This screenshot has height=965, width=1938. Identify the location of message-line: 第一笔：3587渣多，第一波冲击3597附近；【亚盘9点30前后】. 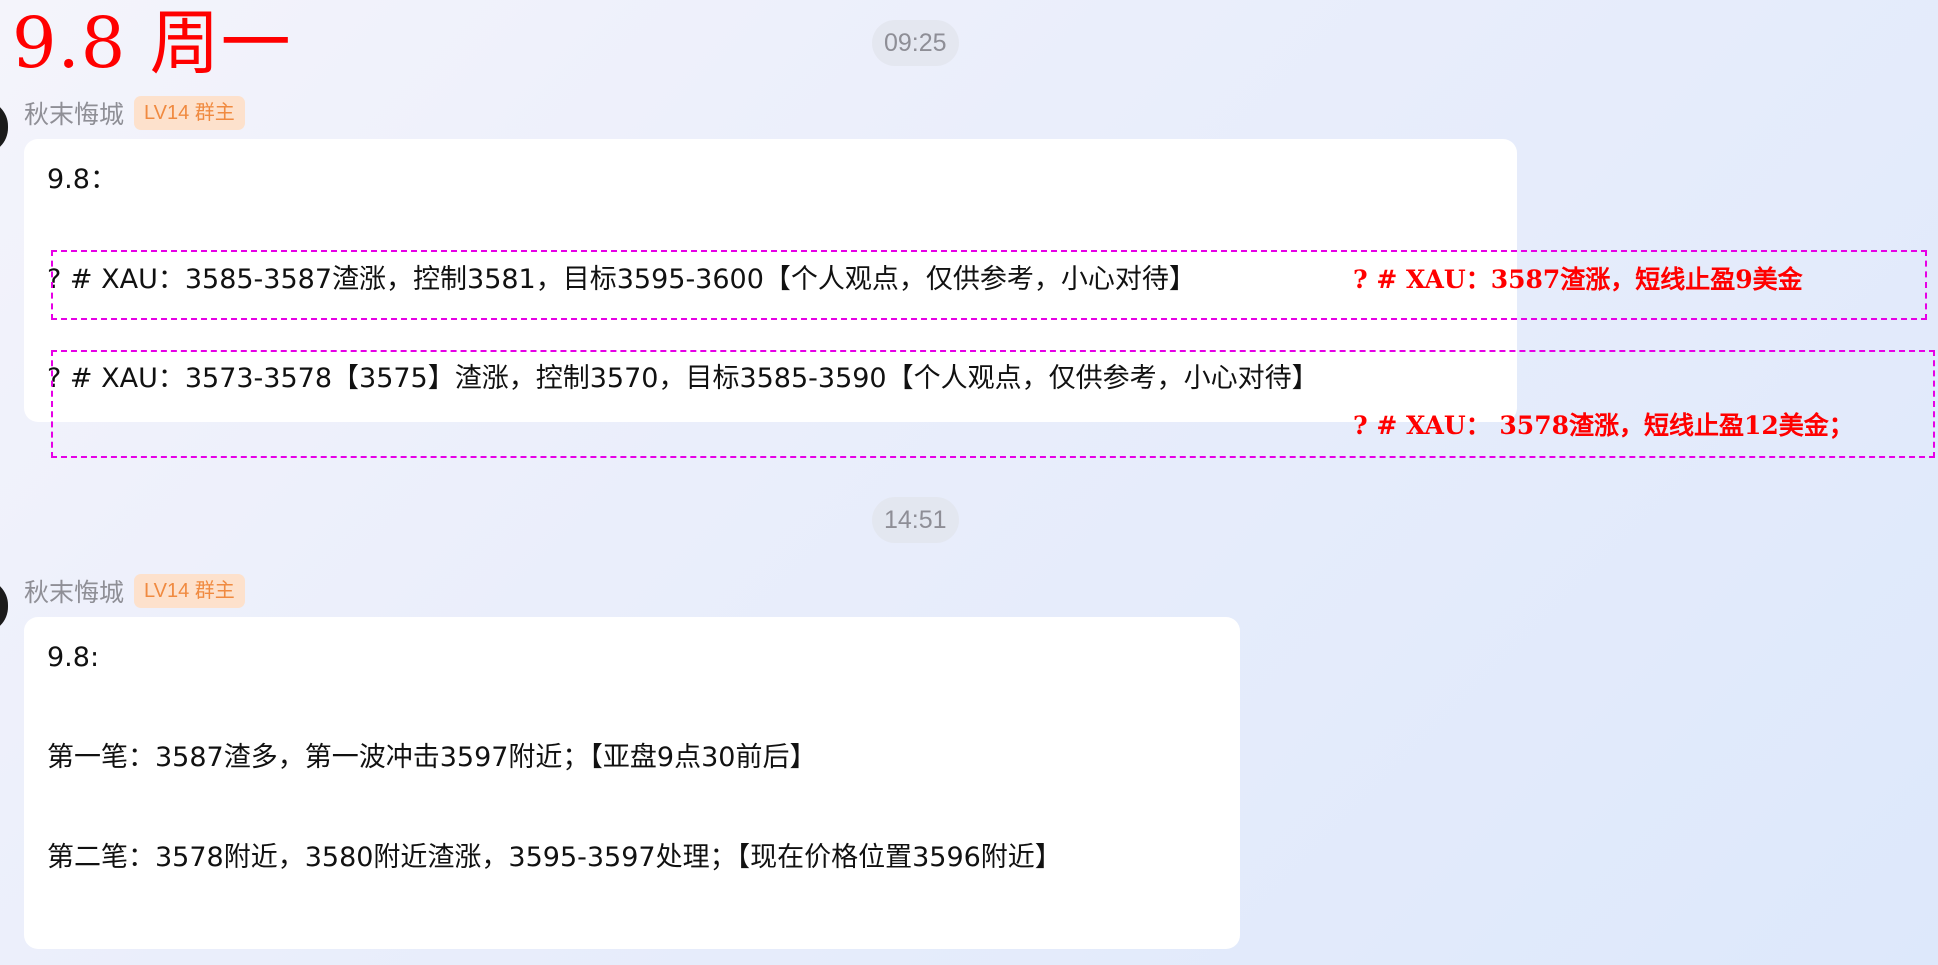
(432, 757).